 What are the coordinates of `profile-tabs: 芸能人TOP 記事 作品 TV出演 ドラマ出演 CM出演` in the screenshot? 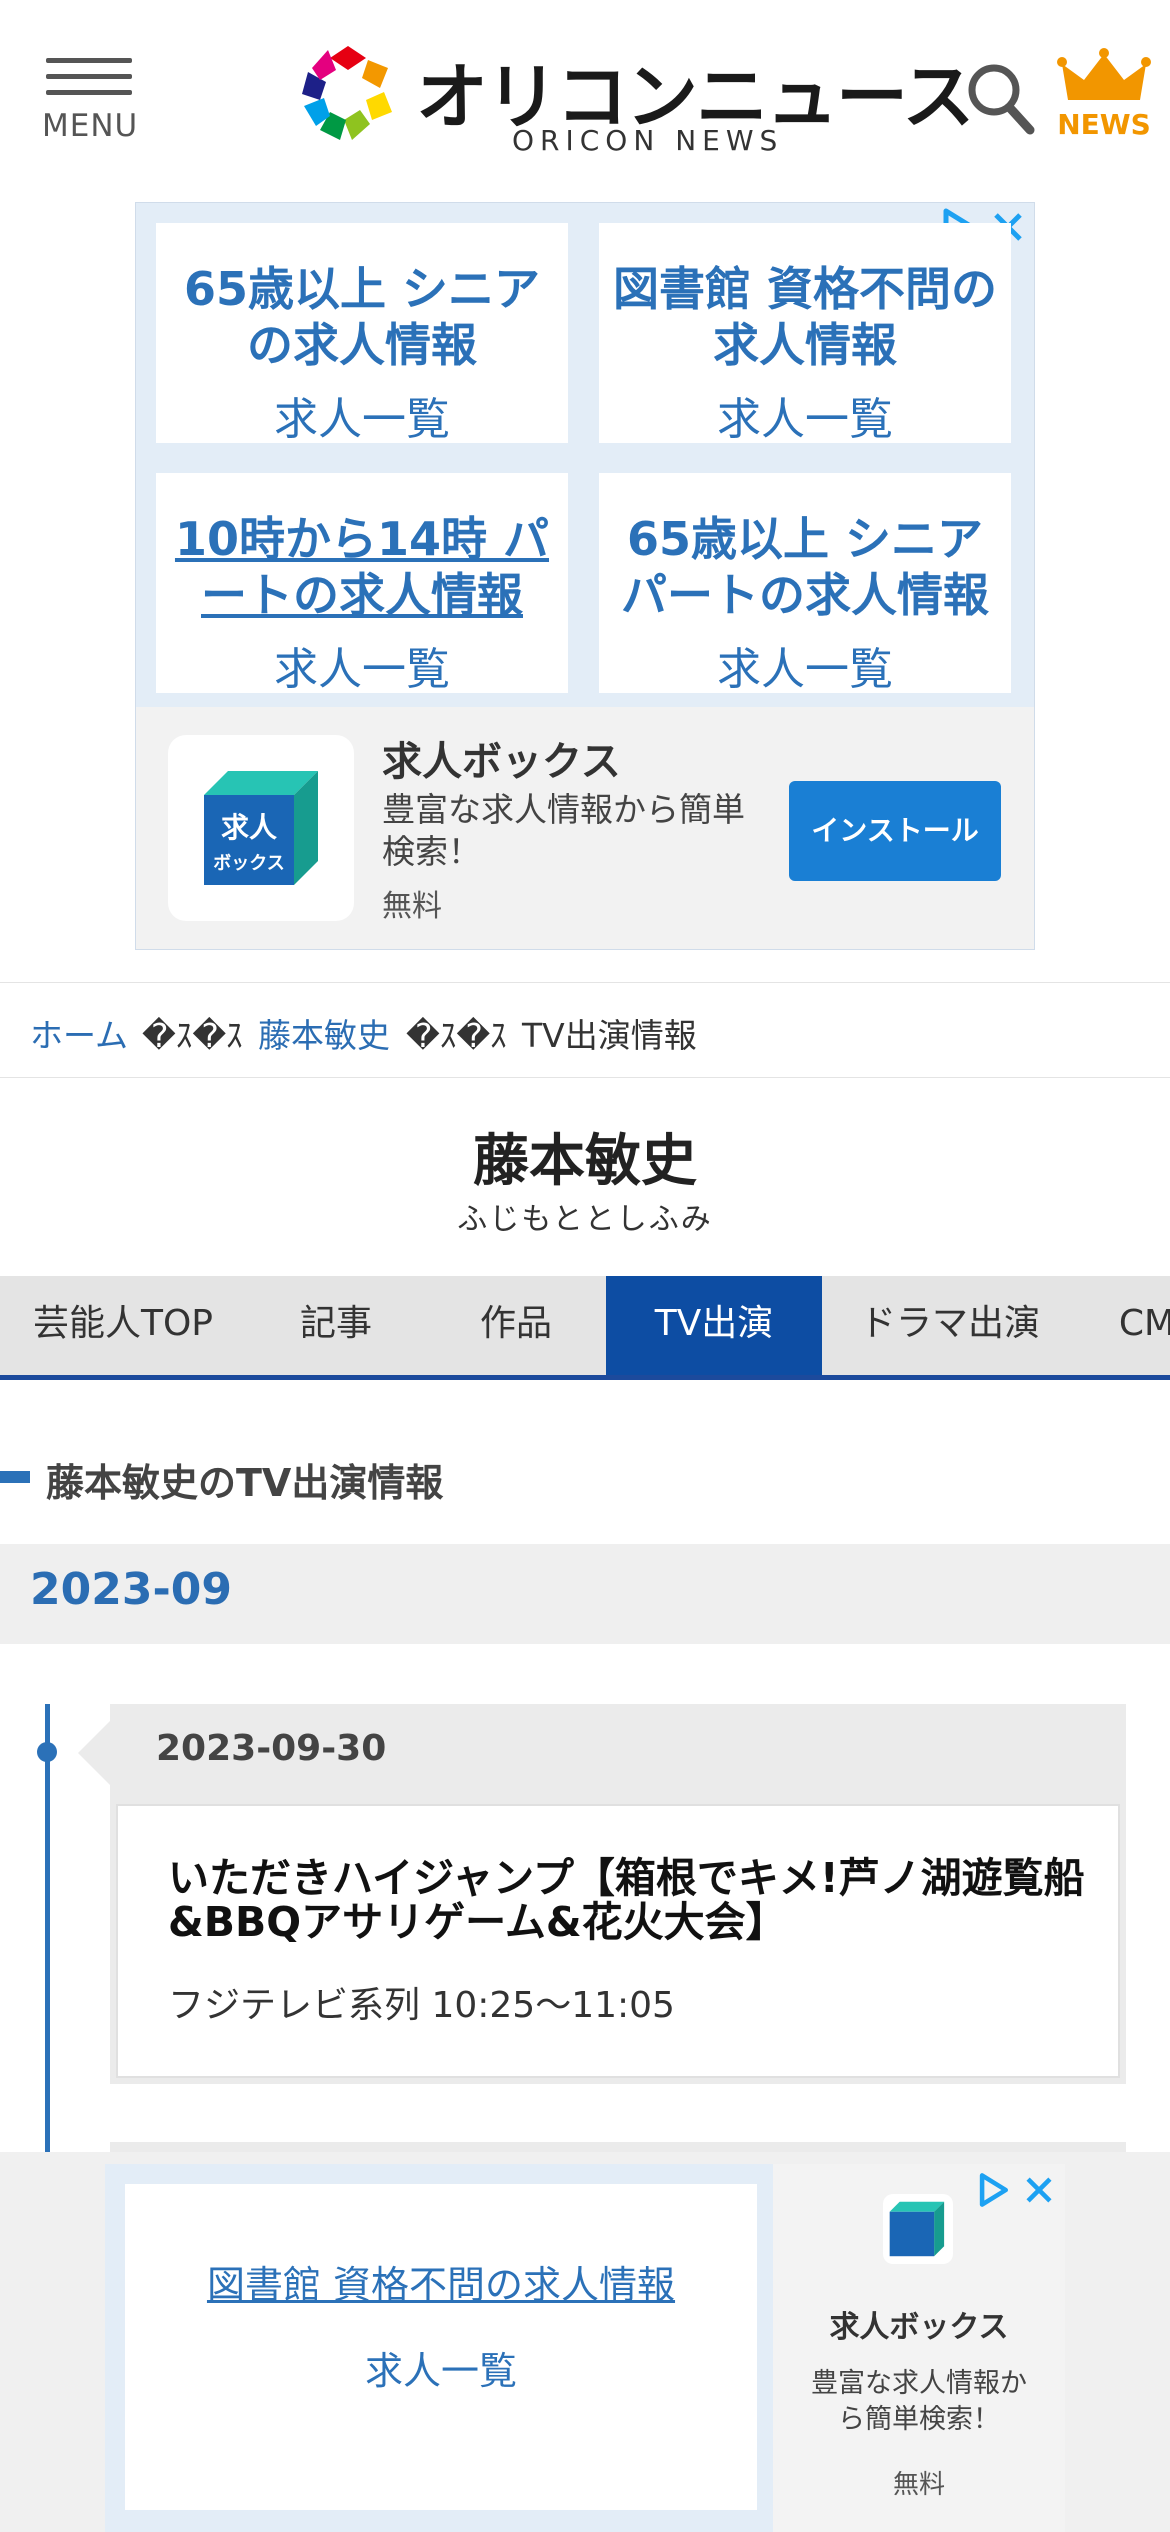 It's located at (585, 1328).